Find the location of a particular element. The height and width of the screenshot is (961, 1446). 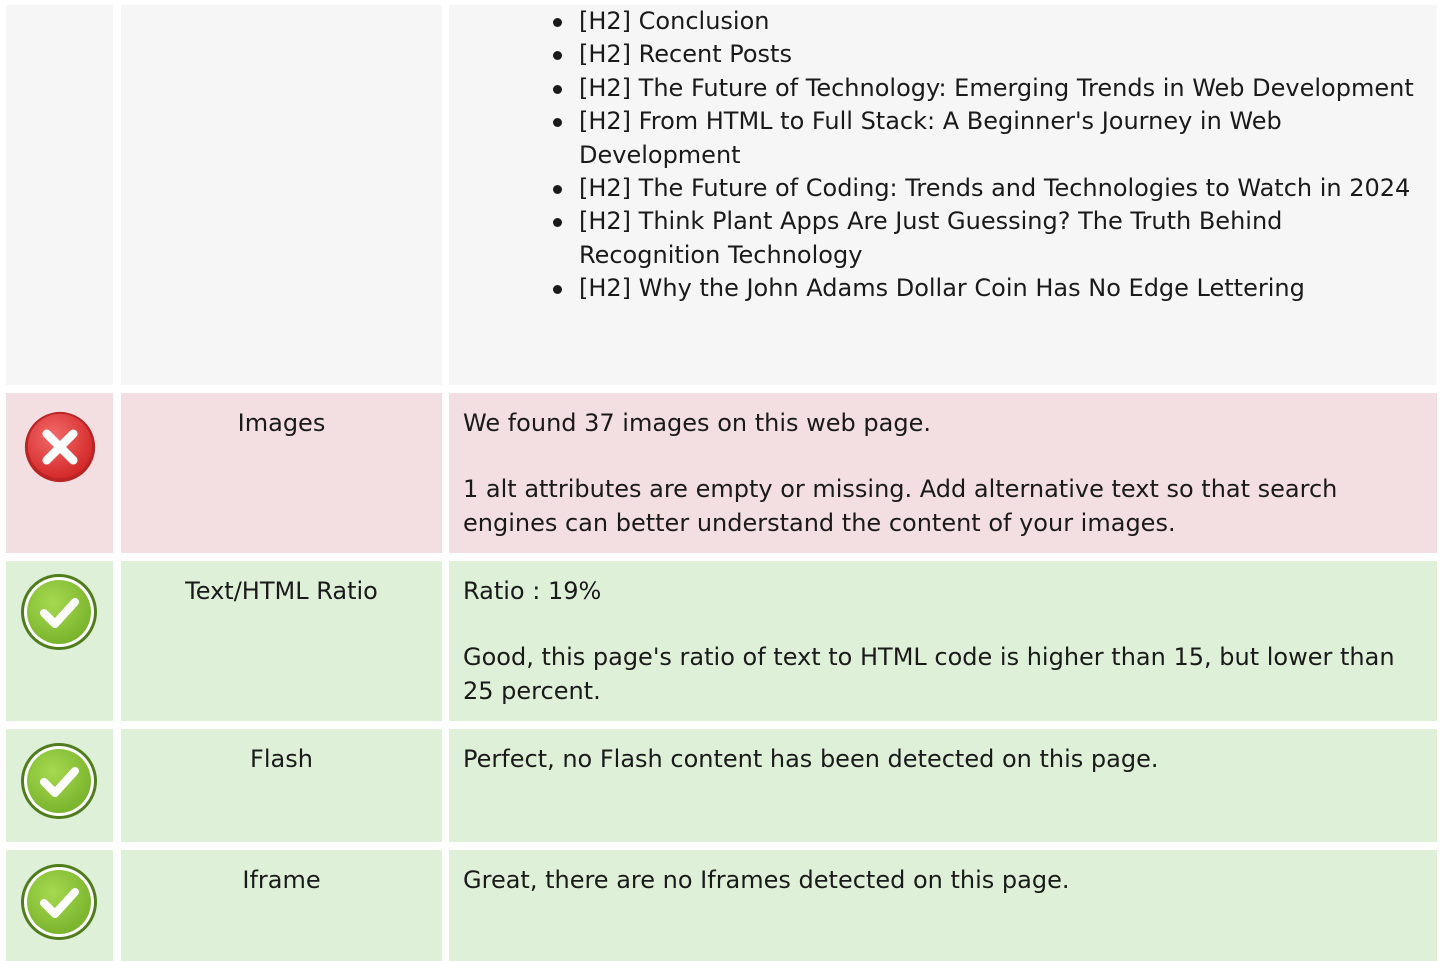

headings-label-cell is located at coordinates (281, 195).